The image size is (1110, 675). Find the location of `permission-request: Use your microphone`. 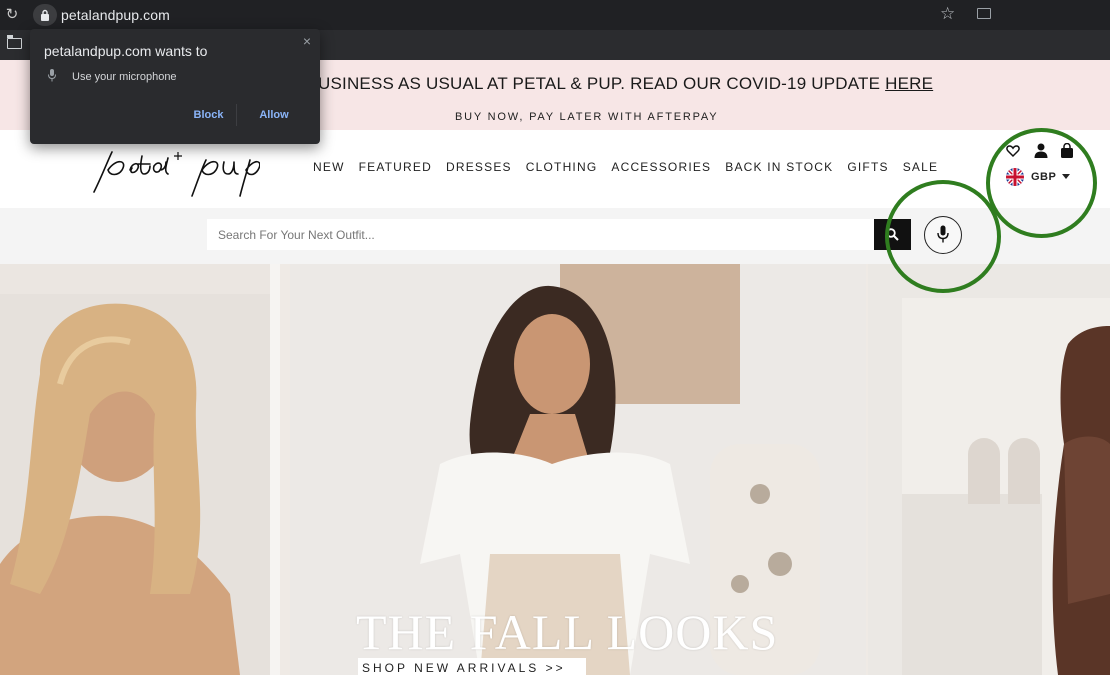

permission-request: Use your microphone is located at coordinates (124, 77).